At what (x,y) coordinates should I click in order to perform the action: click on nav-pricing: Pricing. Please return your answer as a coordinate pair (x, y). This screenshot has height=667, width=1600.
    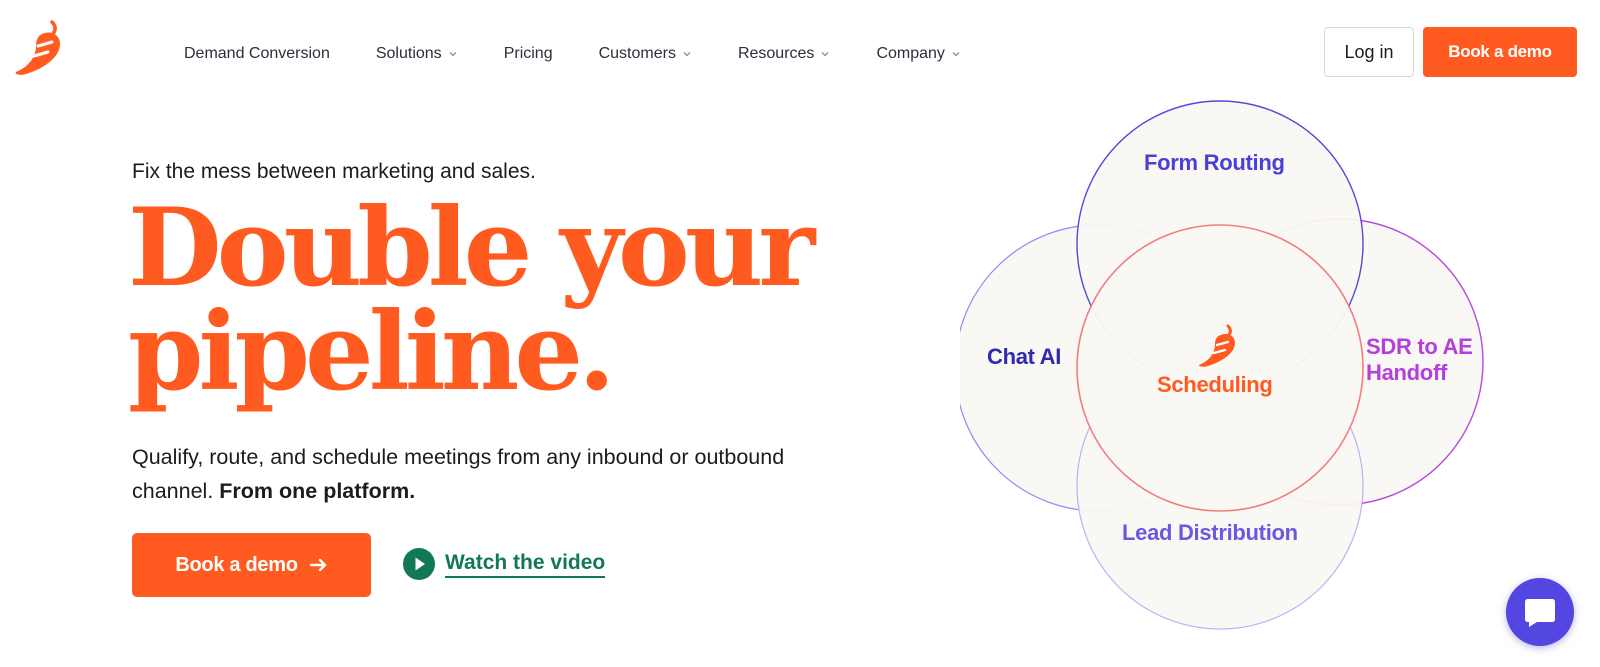
    Looking at the image, I should click on (528, 54).